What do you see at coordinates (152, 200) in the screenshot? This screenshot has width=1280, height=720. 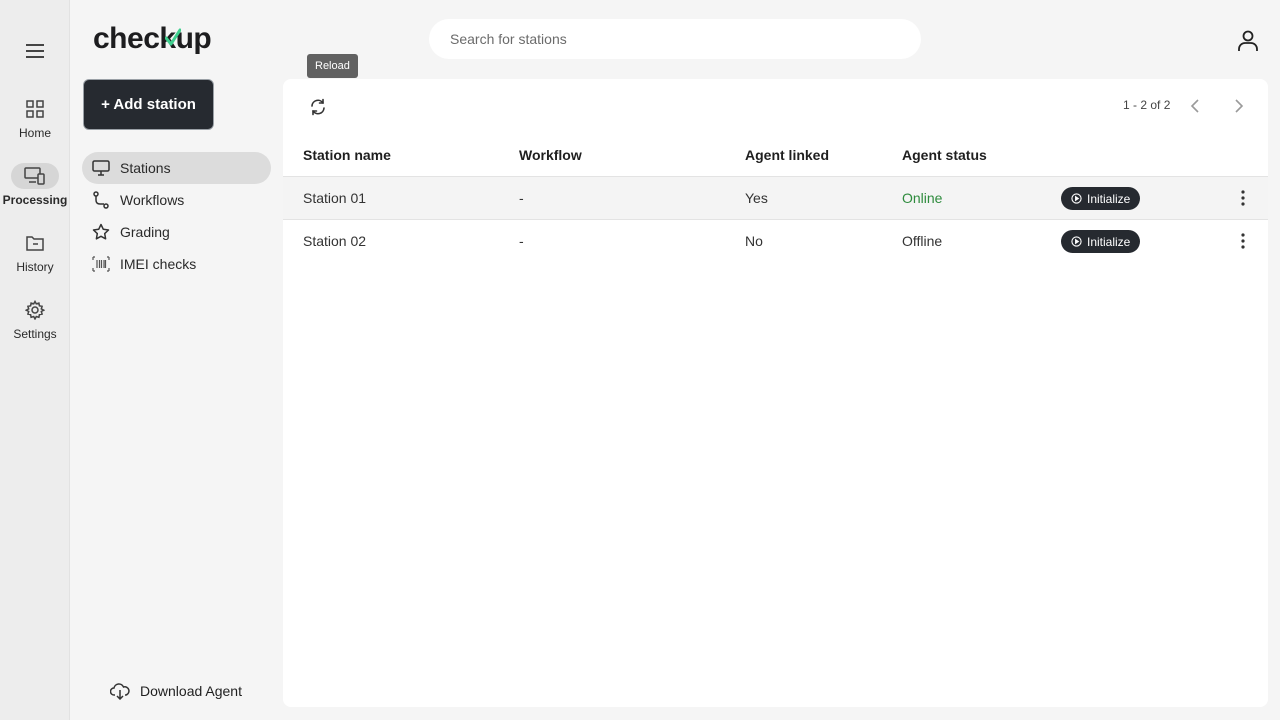 I see `sub-nav-label: Workflows` at bounding box center [152, 200].